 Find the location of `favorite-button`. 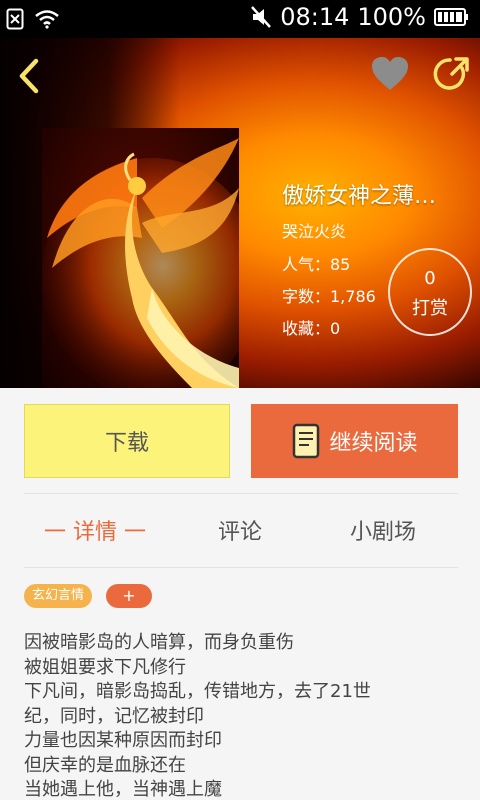

favorite-button is located at coordinates (390, 74).